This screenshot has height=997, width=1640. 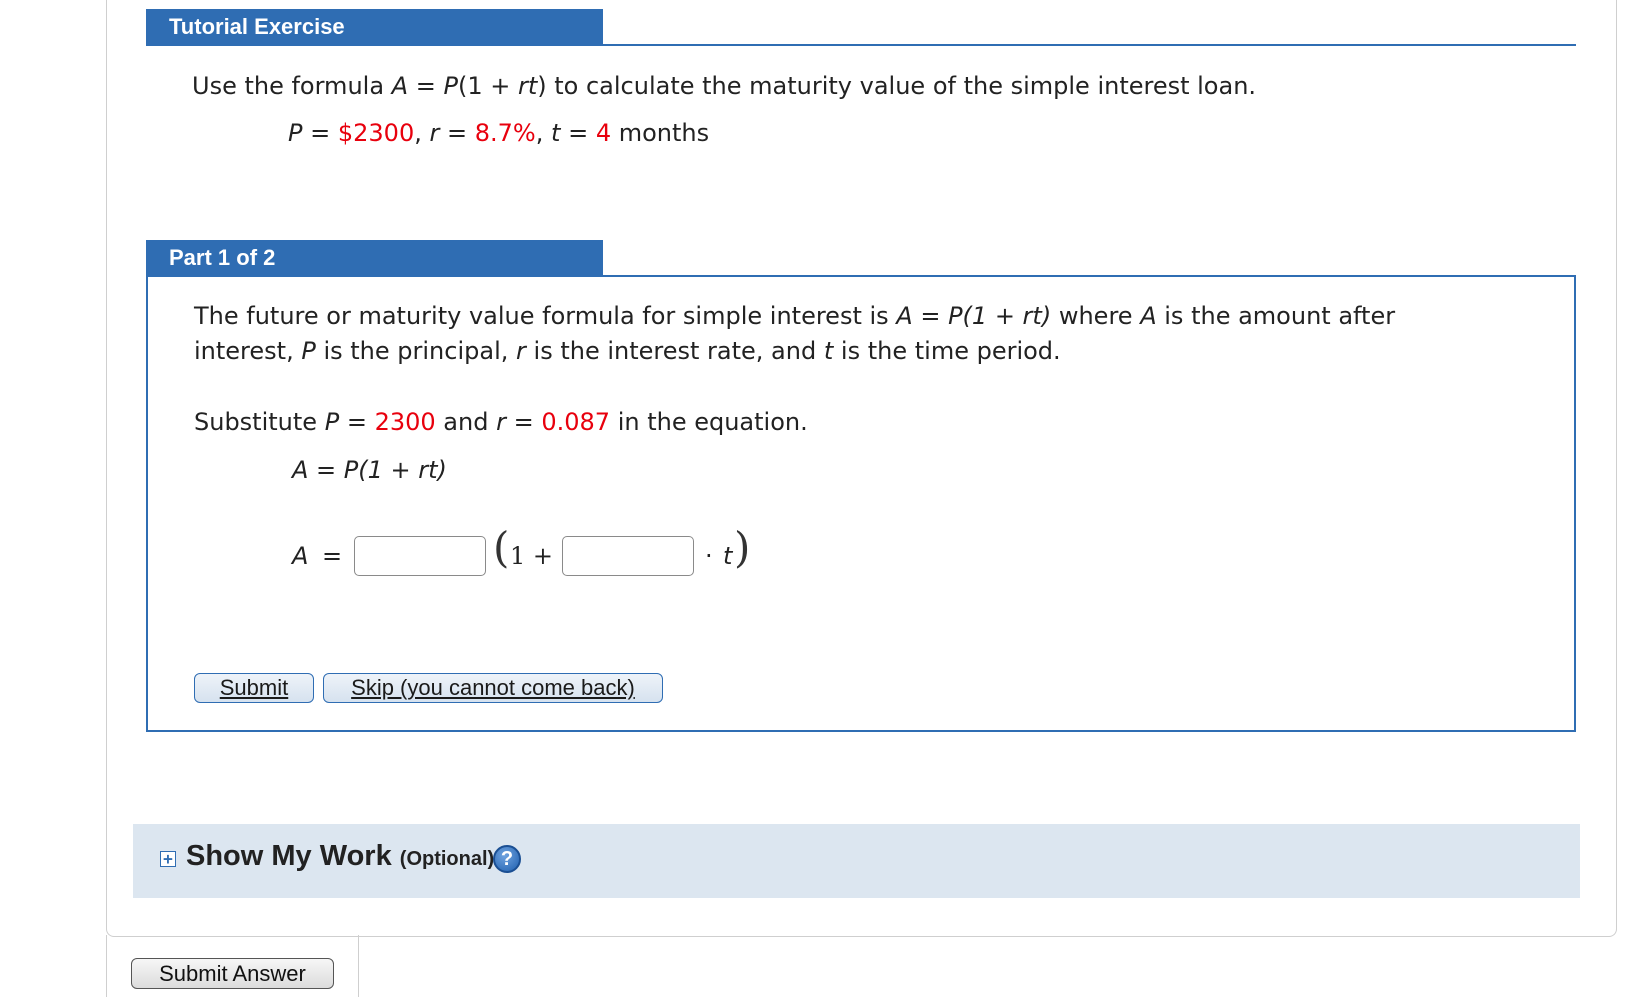 What do you see at coordinates (950, 351) in the screenshot?
I see `desc2-post: is the time period.` at bounding box center [950, 351].